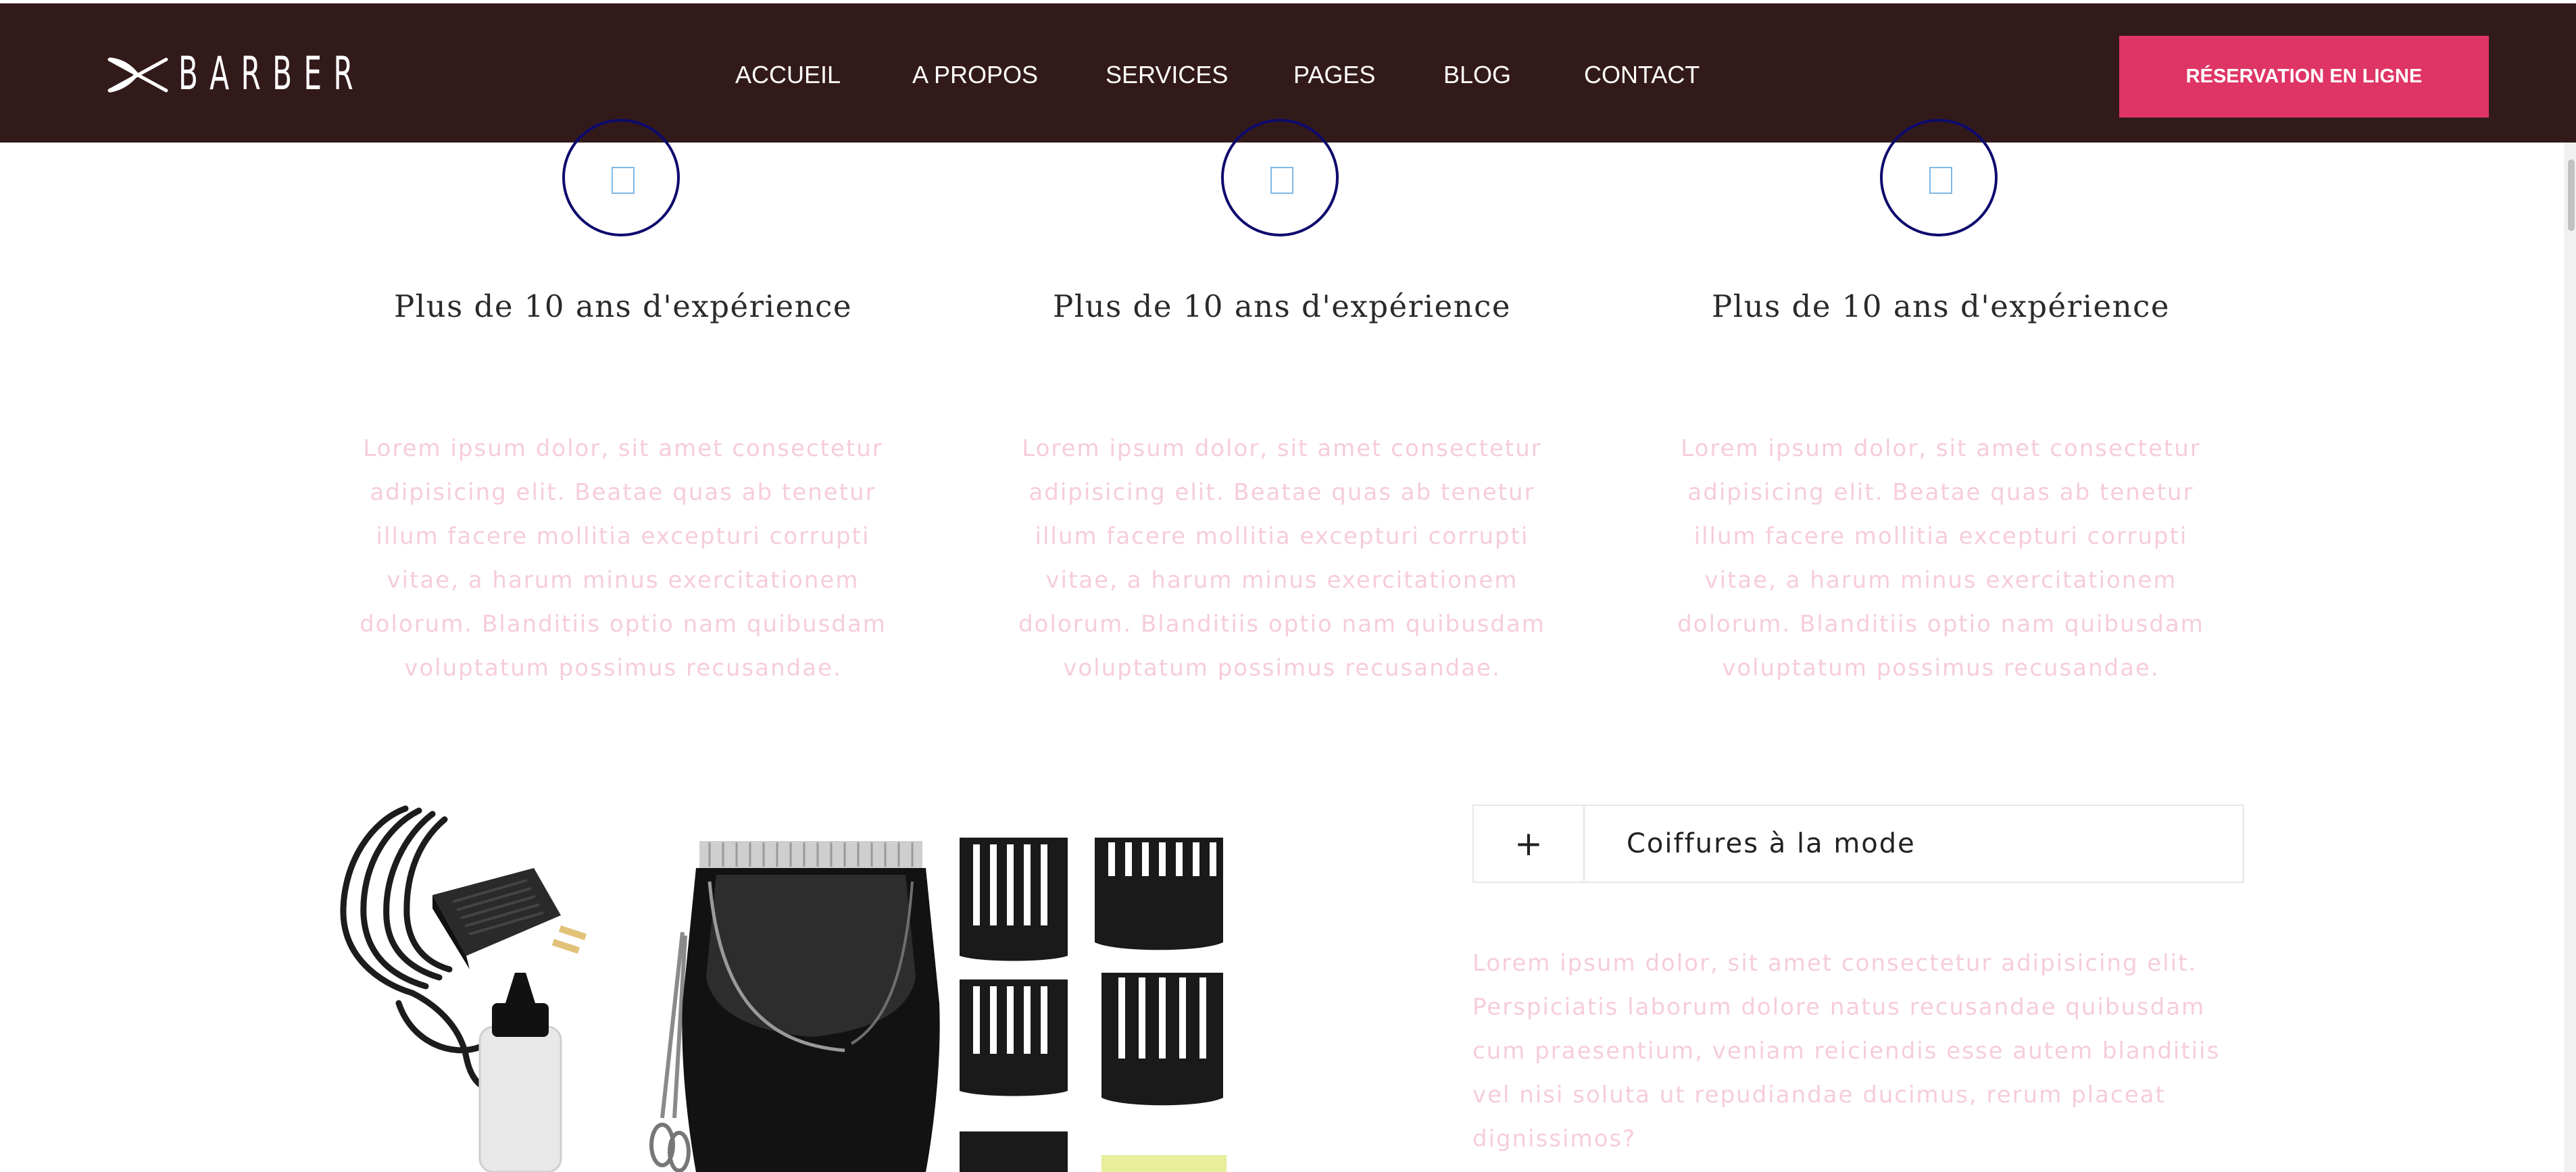 The image size is (2576, 1172). Describe the element at coordinates (975, 75) in the screenshot. I see `nav-item-a-propos: A PROPOS` at that location.